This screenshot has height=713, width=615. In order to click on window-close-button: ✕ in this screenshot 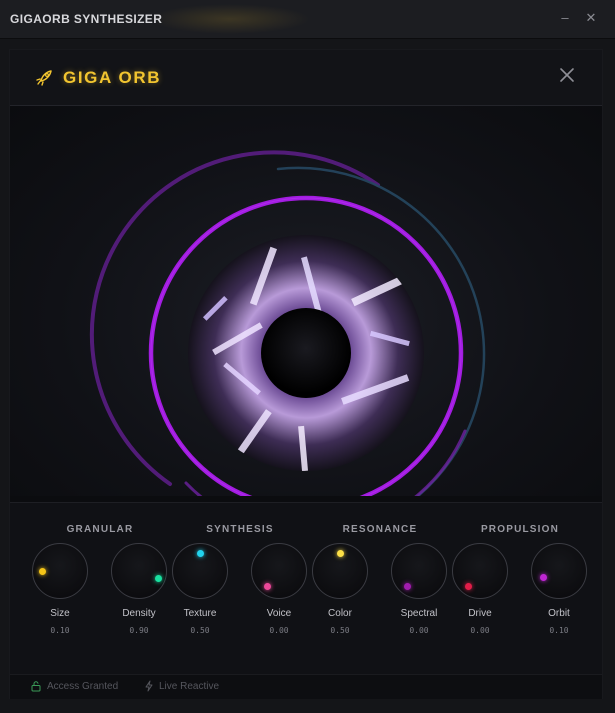, I will do `click(591, 18)`.